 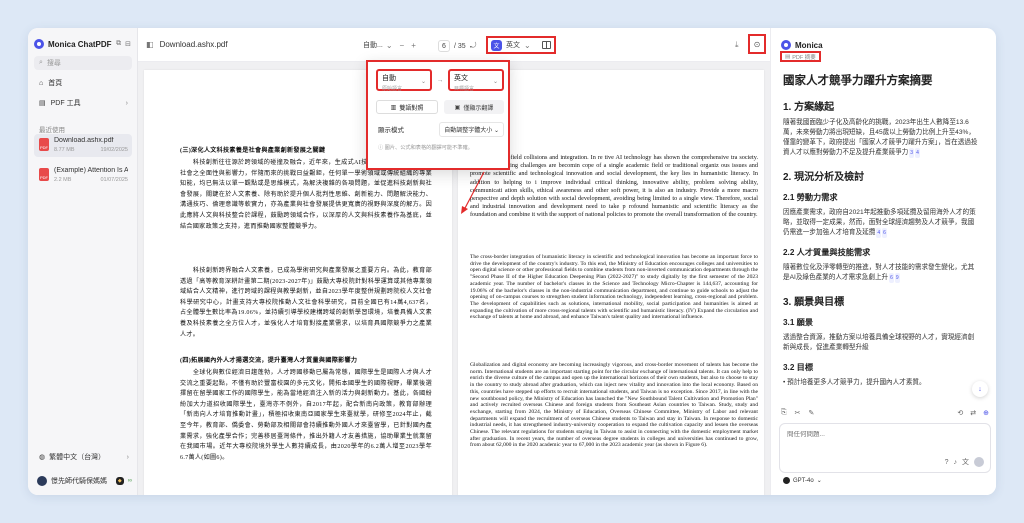 What do you see at coordinates (41, 83) in the screenshot?
I see `home-icon: ⌂` at bounding box center [41, 83].